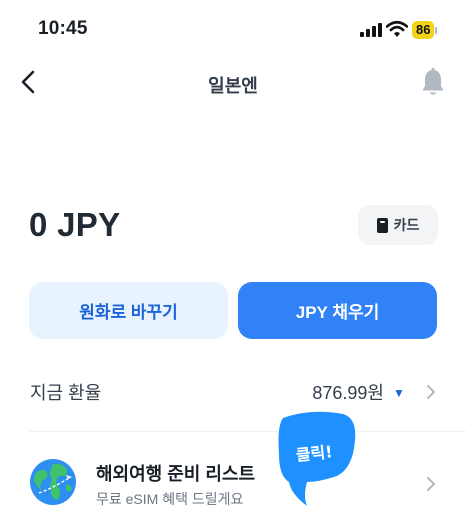 This screenshot has height=532, width=466. What do you see at coordinates (399, 393) in the screenshot?
I see `rate-down-icon: ▼` at bounding box center [399, 393].